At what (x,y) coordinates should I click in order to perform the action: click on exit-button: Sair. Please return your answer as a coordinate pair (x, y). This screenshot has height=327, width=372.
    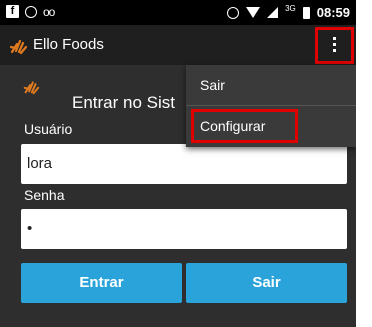
    Looking at the image, I should click on (266, 283).